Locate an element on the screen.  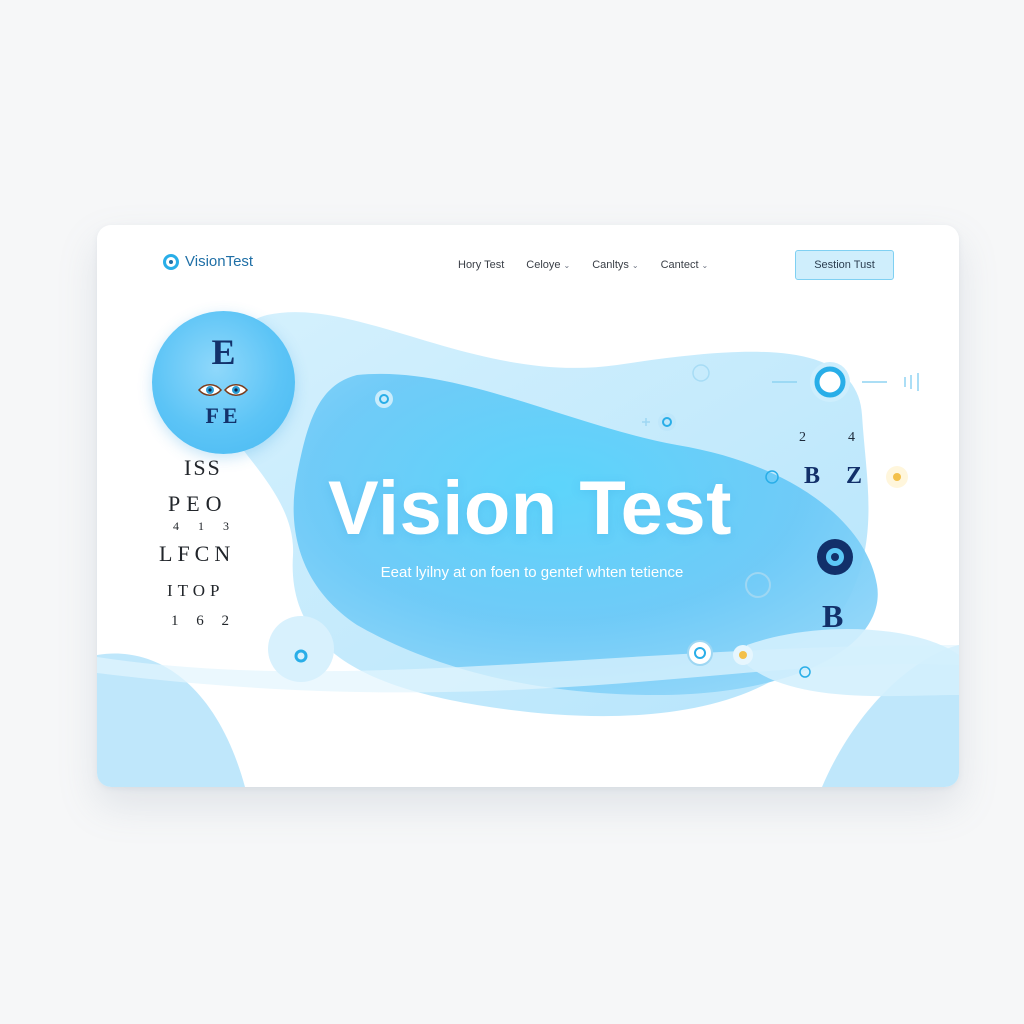
nav-item-celoye: Celoye ⌄ is located at coordinates (548, 265).